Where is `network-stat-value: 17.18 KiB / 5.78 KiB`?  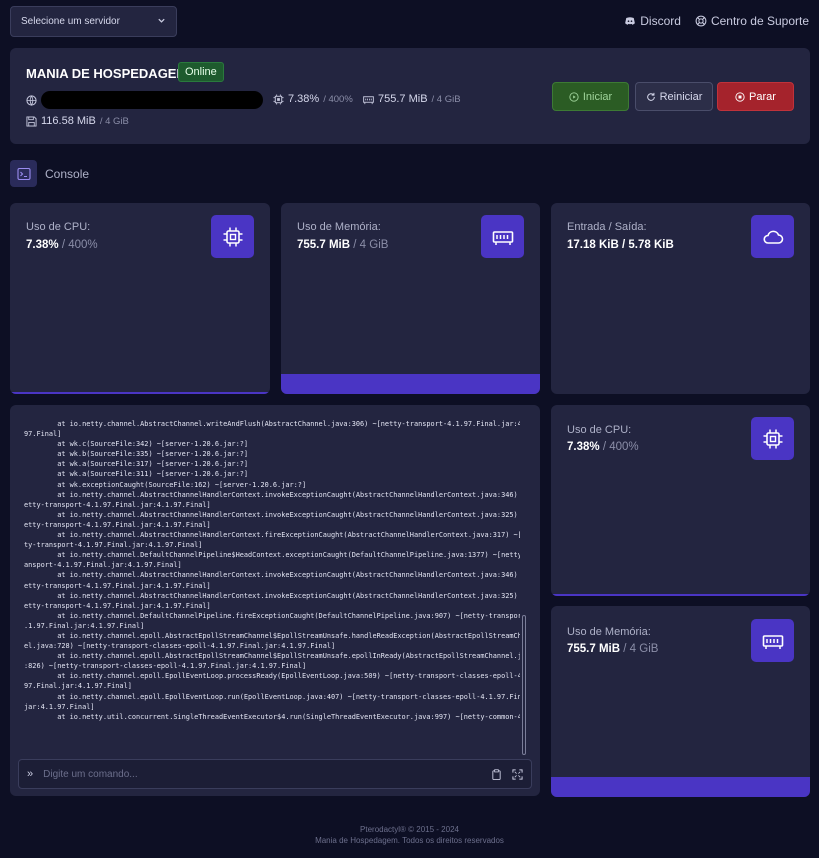
network-stat-value: 17.18 KiB / 5.78 KiB is located at coordinates (620, 245).